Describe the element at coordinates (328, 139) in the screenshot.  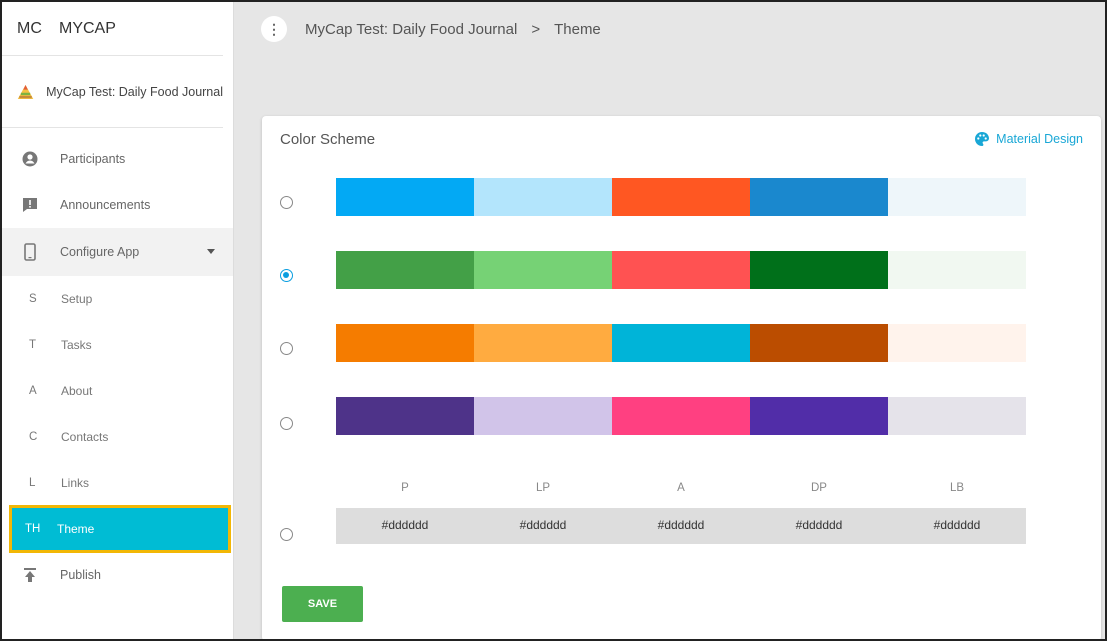
I see `card-title: Color Scheme` at that location.